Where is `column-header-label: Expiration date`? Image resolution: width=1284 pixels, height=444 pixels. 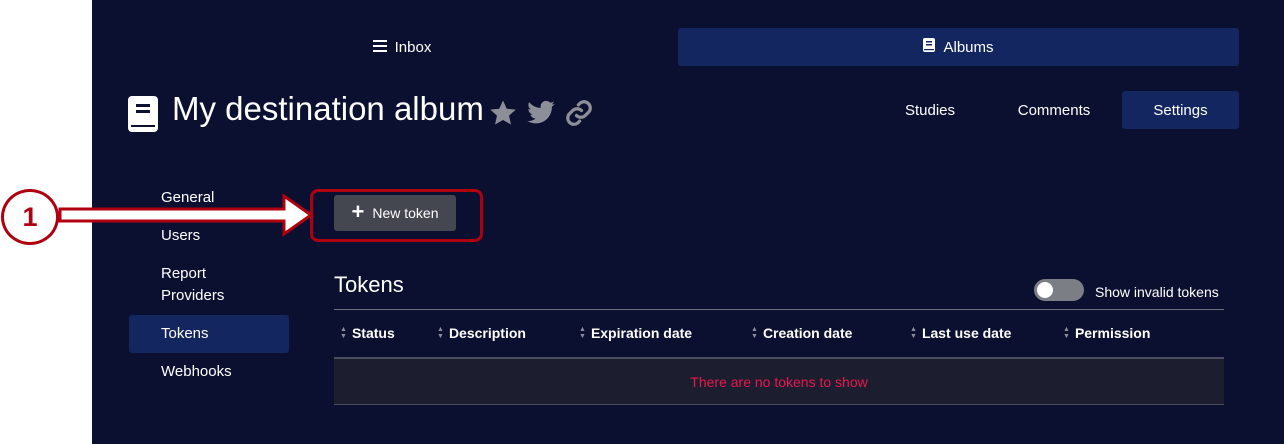
column-header-label: Expiration date is located at coordinates (641, 333).